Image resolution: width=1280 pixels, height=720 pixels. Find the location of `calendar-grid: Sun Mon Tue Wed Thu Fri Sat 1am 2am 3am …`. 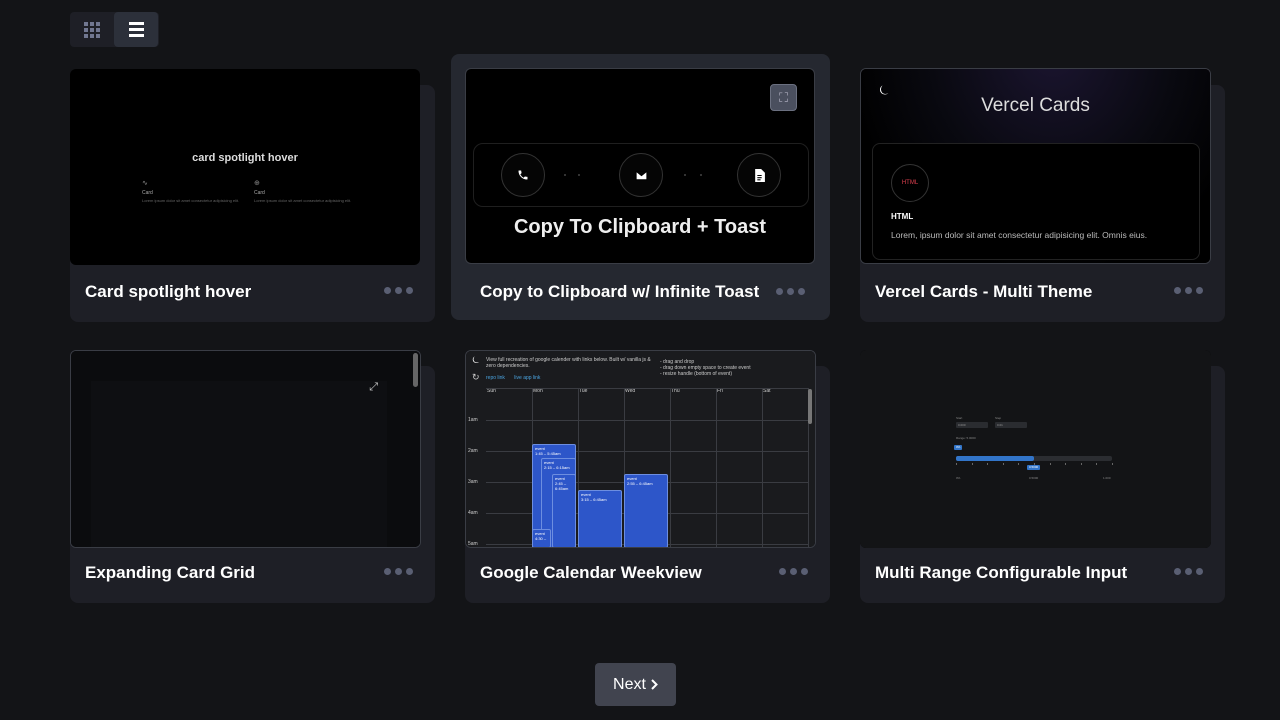

calendar-grid: Sun Mon Tue Wed Thu Fri Sat 1am 2am 3am … is located at coordinates (638, 467).